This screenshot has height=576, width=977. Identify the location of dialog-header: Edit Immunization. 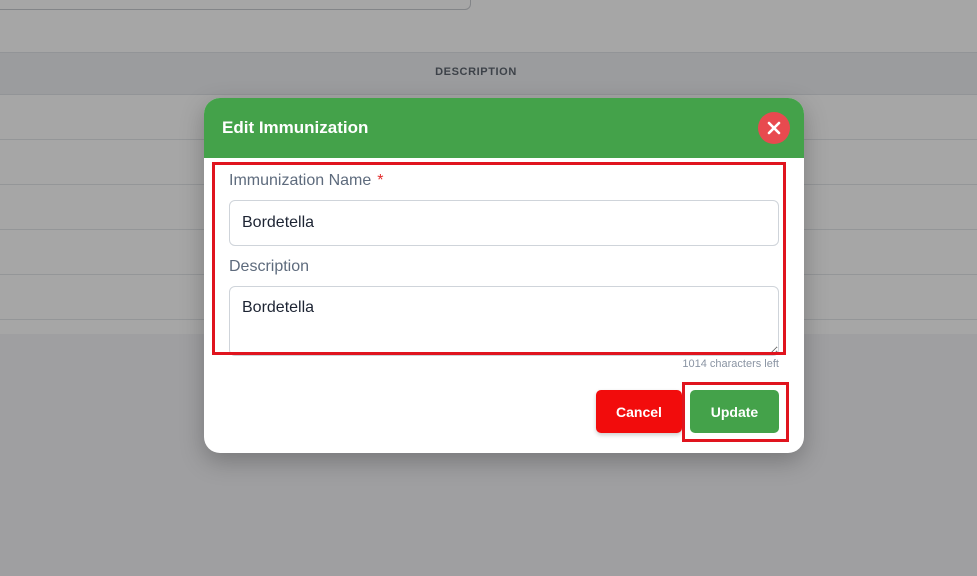
(504, 128).